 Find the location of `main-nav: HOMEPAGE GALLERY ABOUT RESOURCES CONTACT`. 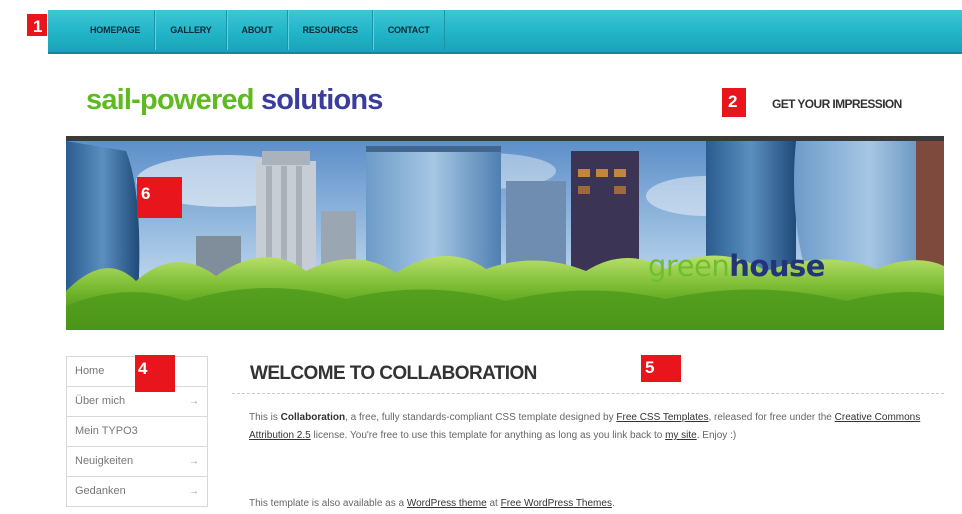

main-nav: HOMEPAGE GALLERY ABOUT RESOURCES CONTACT is located at coordinates (260, 31).